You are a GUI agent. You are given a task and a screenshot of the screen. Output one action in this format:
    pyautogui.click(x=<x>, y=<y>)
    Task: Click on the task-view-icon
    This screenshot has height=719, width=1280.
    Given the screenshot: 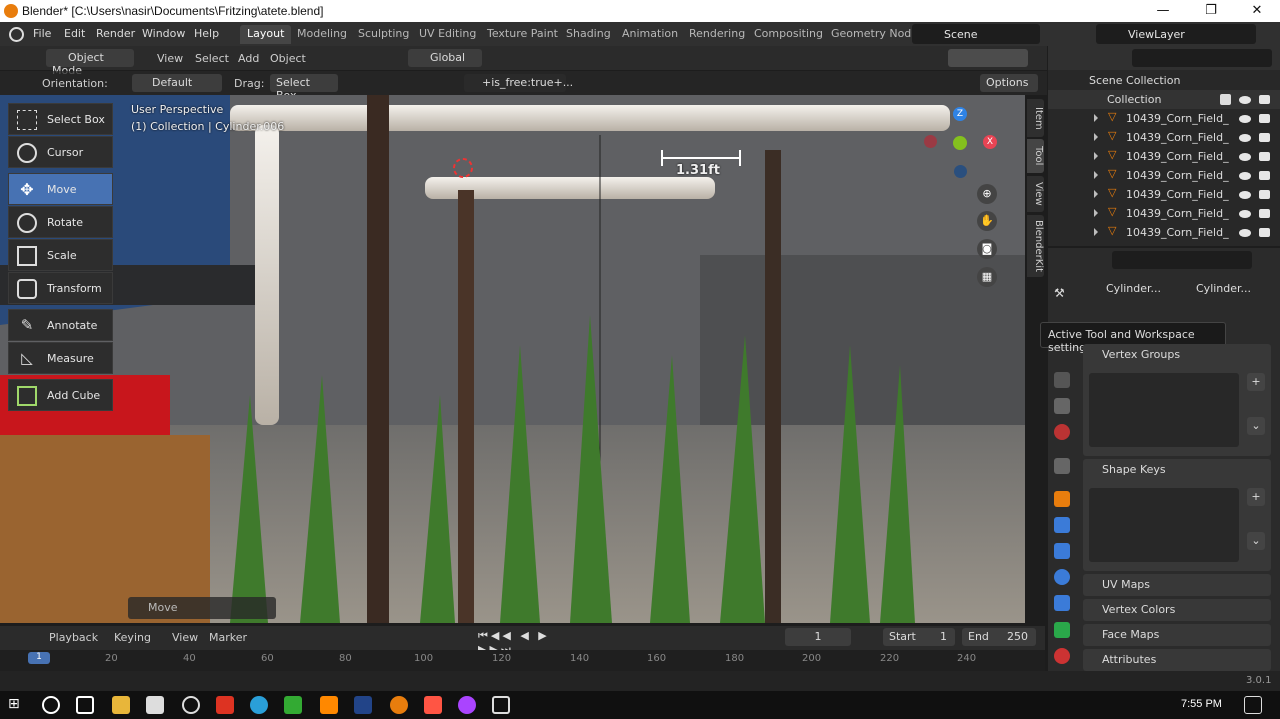 What is the action you would take?
    pyautogui.click(x=85, y=705)
    